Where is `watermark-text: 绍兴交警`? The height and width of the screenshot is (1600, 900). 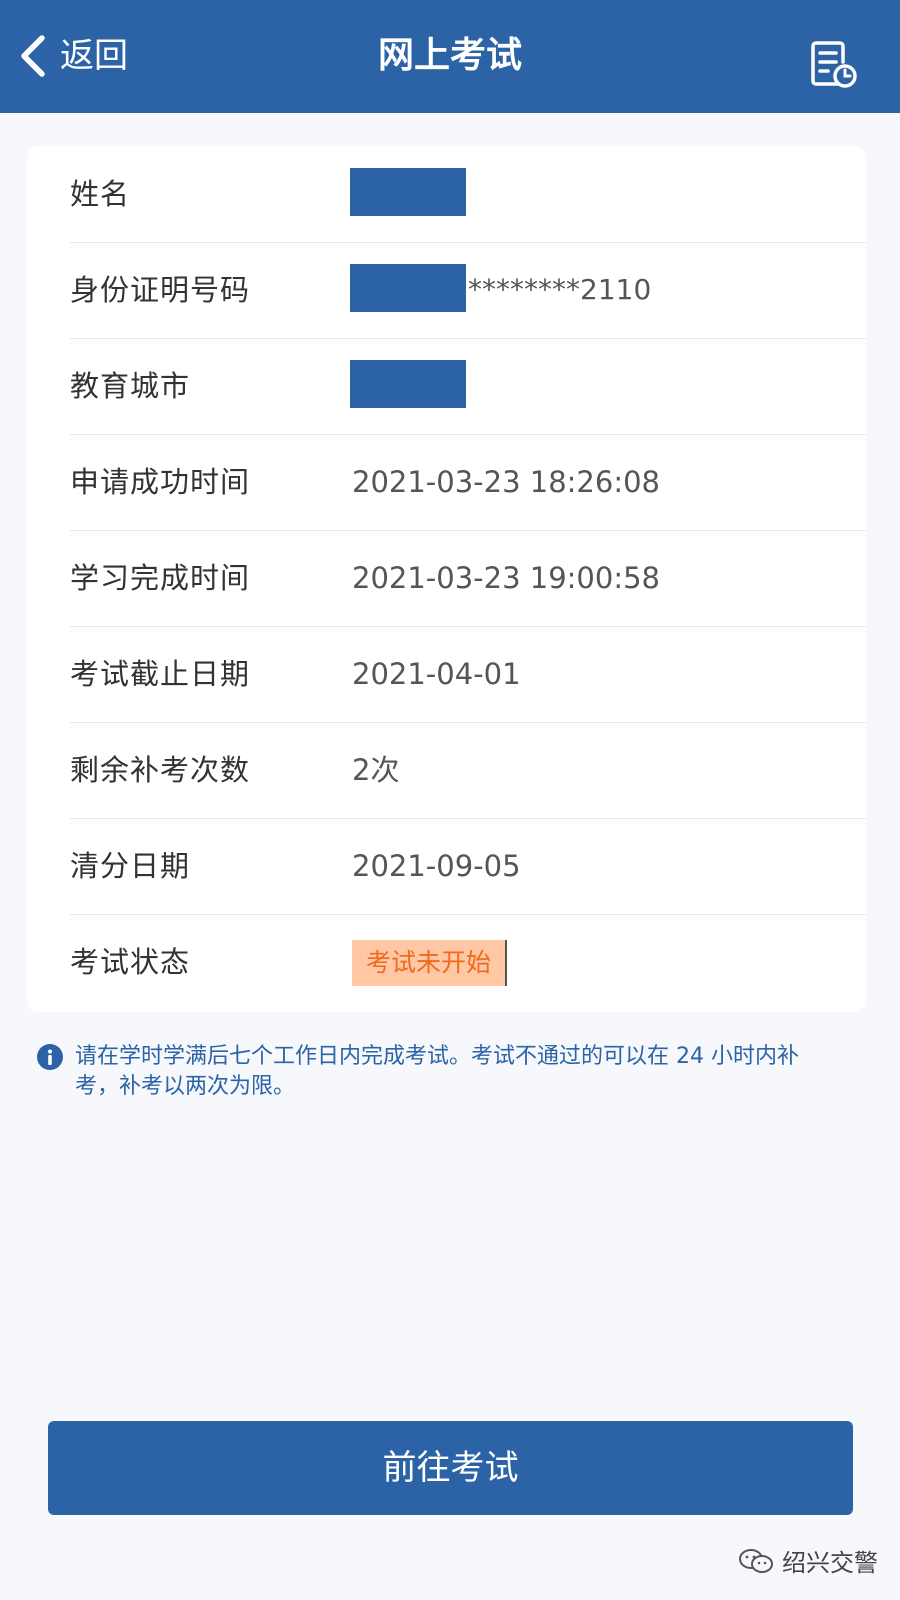
watermark-text: 绍兴交警 is located at coordinates (830, 1563).